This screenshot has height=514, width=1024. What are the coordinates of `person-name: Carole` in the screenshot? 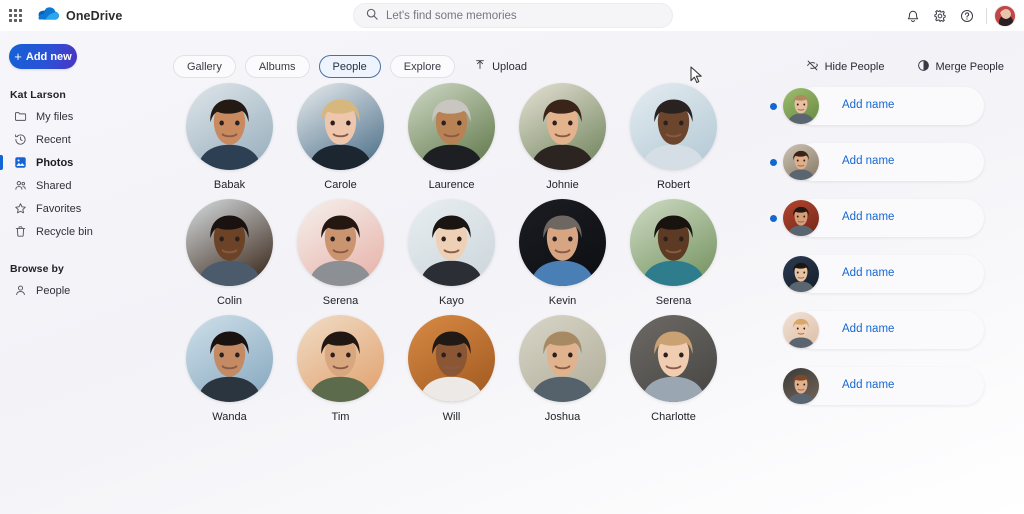 It's located at (340, 185).